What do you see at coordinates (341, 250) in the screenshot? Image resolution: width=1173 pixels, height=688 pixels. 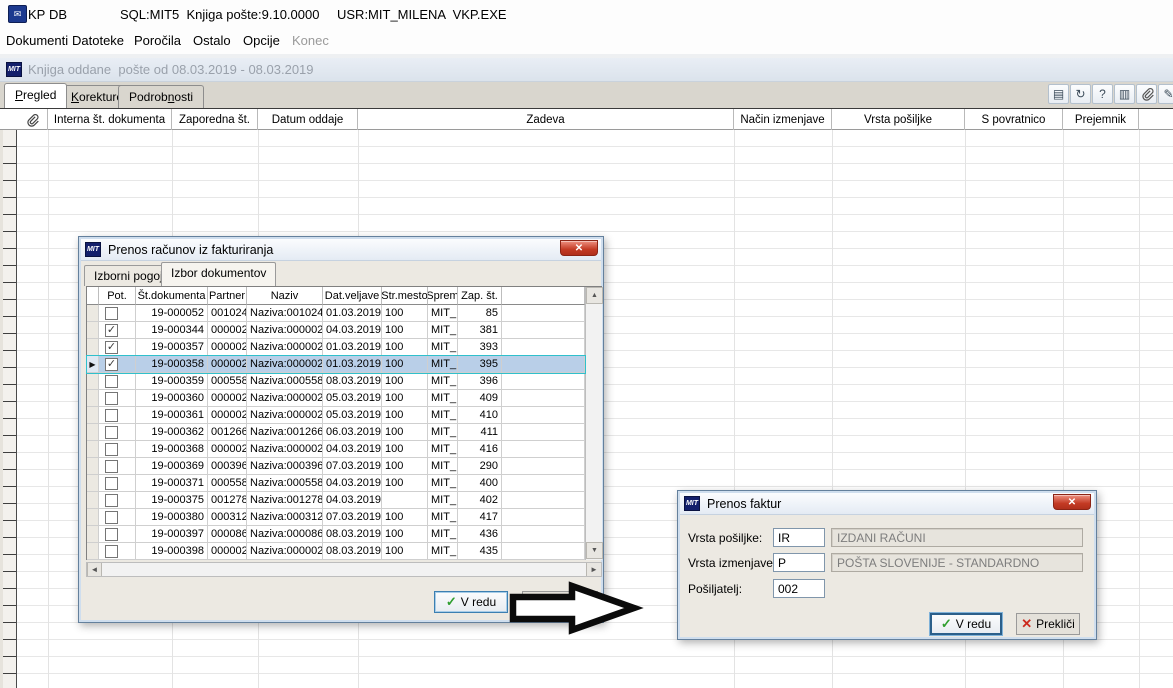 I see `transfer-dialog-titlebar: MIT Prenos računov iz fakturiranja` at bounding box center [341, 250].